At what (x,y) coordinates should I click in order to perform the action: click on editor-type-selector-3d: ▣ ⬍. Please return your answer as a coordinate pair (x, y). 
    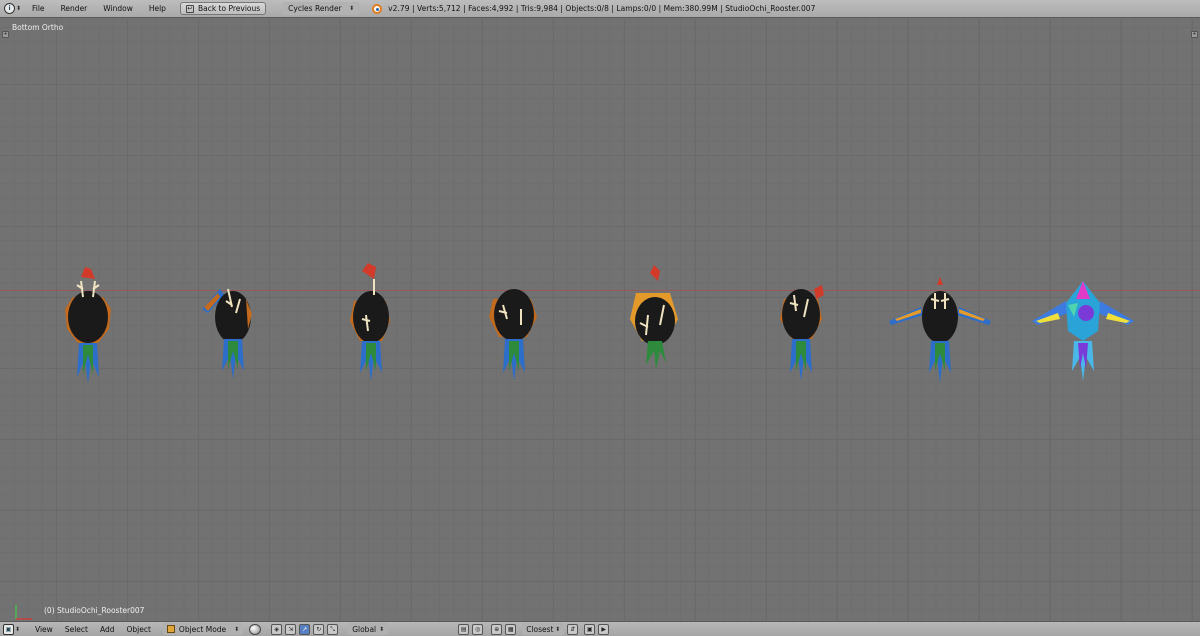
    Looking at the image, I should click on (13, 629).